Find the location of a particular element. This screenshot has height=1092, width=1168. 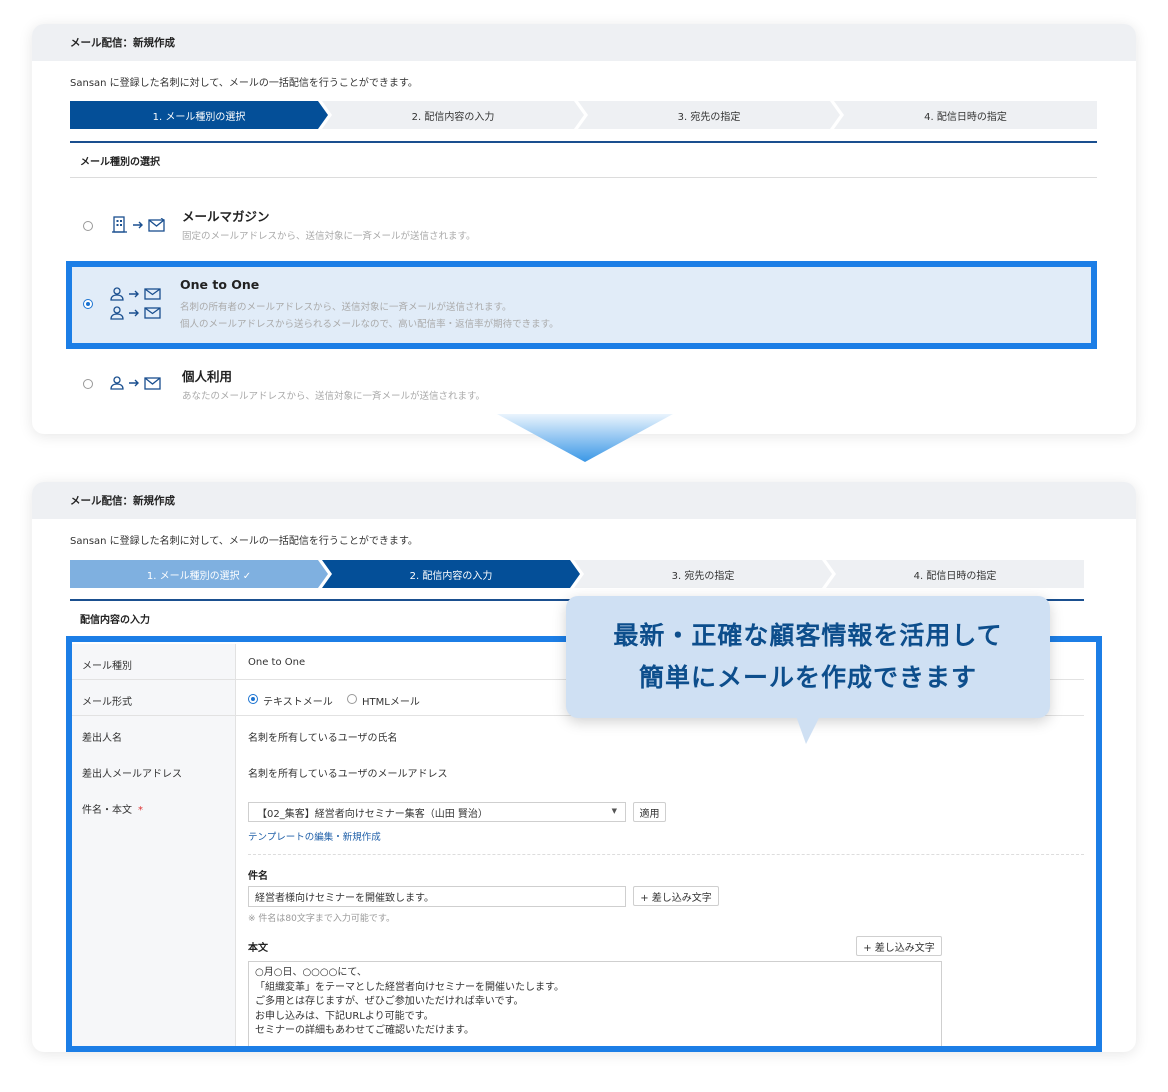

step-1: 1. メール種別の選択 is located at coordinates (199, 115).